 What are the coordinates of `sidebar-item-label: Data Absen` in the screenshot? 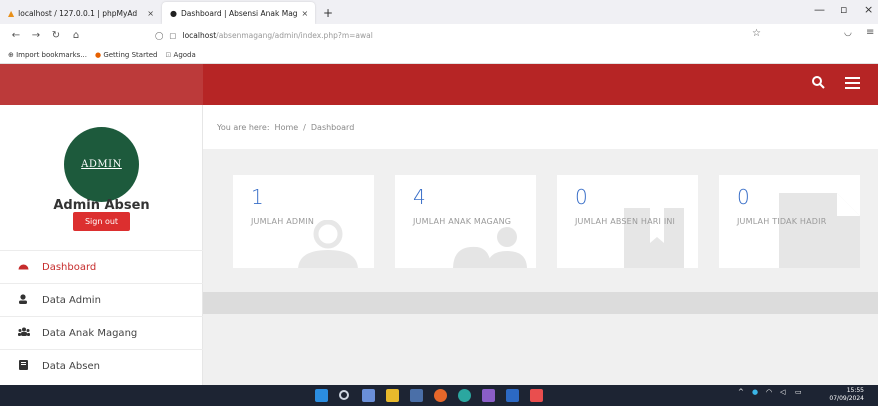 It's located at (71, 366).